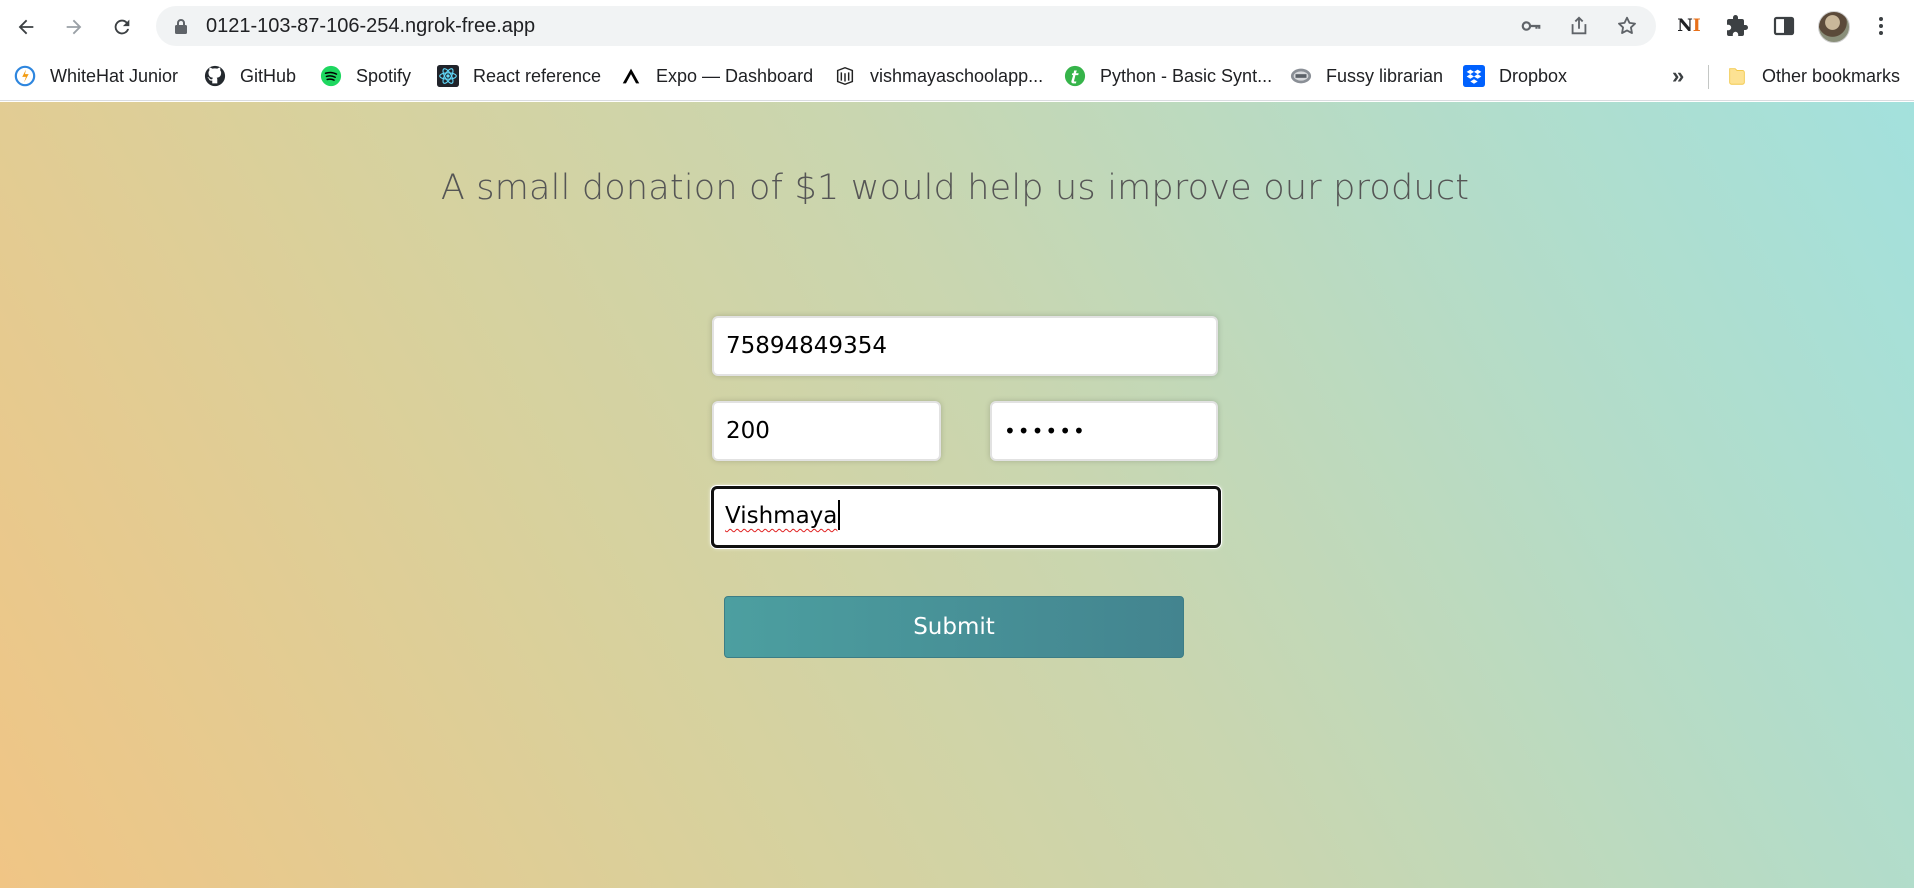  I want to click on name-input: Vishmaya, so click(966, 517).